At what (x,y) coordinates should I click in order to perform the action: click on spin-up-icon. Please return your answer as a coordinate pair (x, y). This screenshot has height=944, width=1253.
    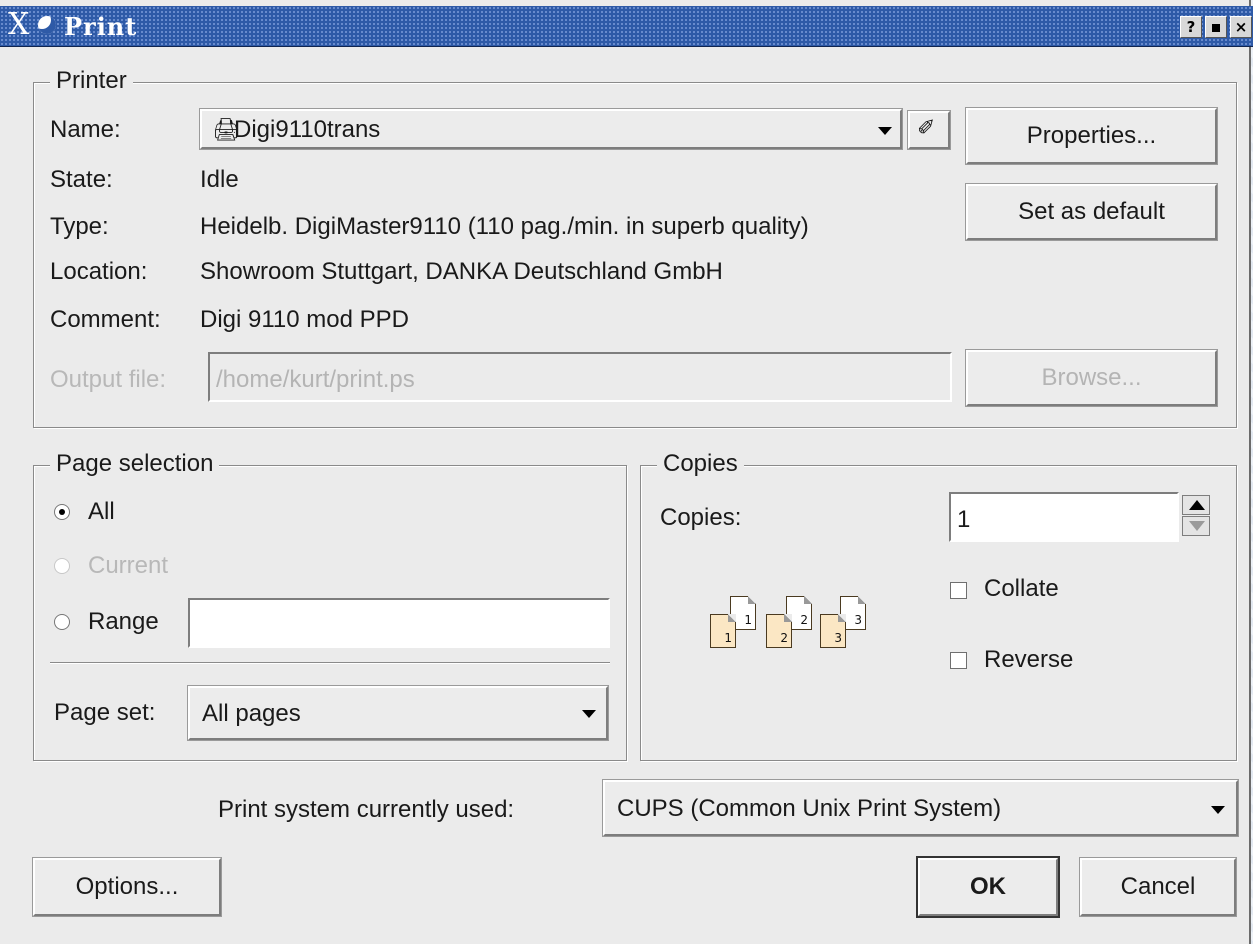
    Looking at the image, I should click on (1196, 505).